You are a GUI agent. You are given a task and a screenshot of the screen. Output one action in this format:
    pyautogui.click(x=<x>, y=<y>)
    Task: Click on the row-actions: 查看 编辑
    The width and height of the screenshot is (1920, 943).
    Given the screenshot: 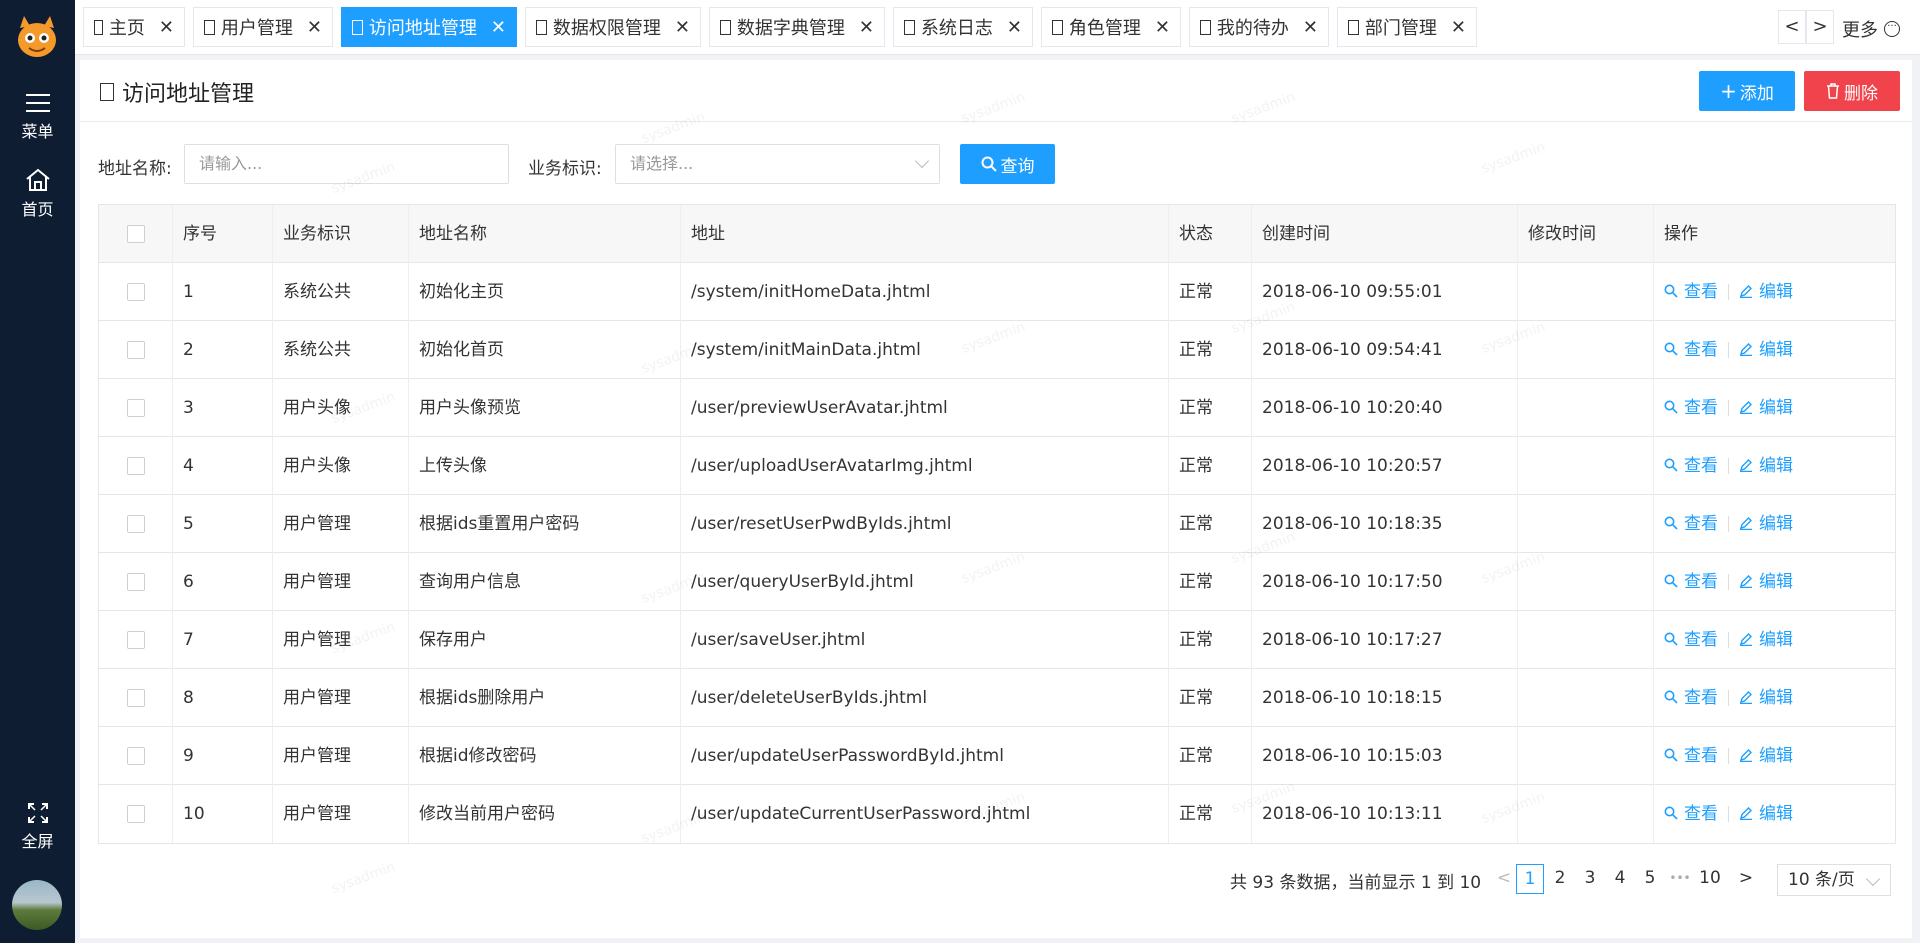 What is the action you would take?
    pyautogui.click(x=1774, y=698)
    